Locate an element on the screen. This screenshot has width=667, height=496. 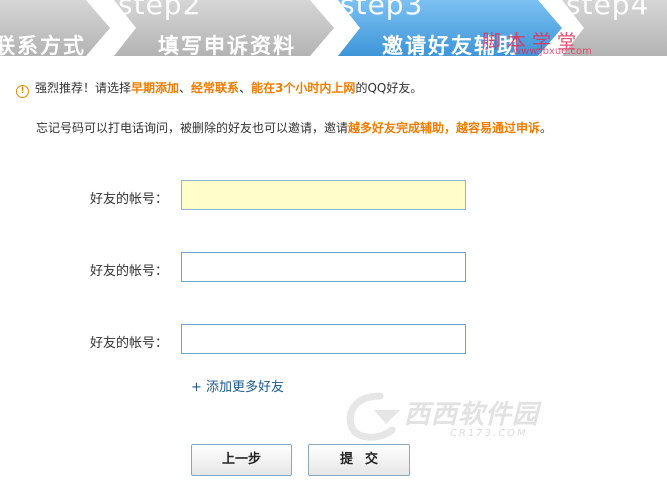
friend-account-row-3: 好友的帐号： is located at coordinates (333, 340).